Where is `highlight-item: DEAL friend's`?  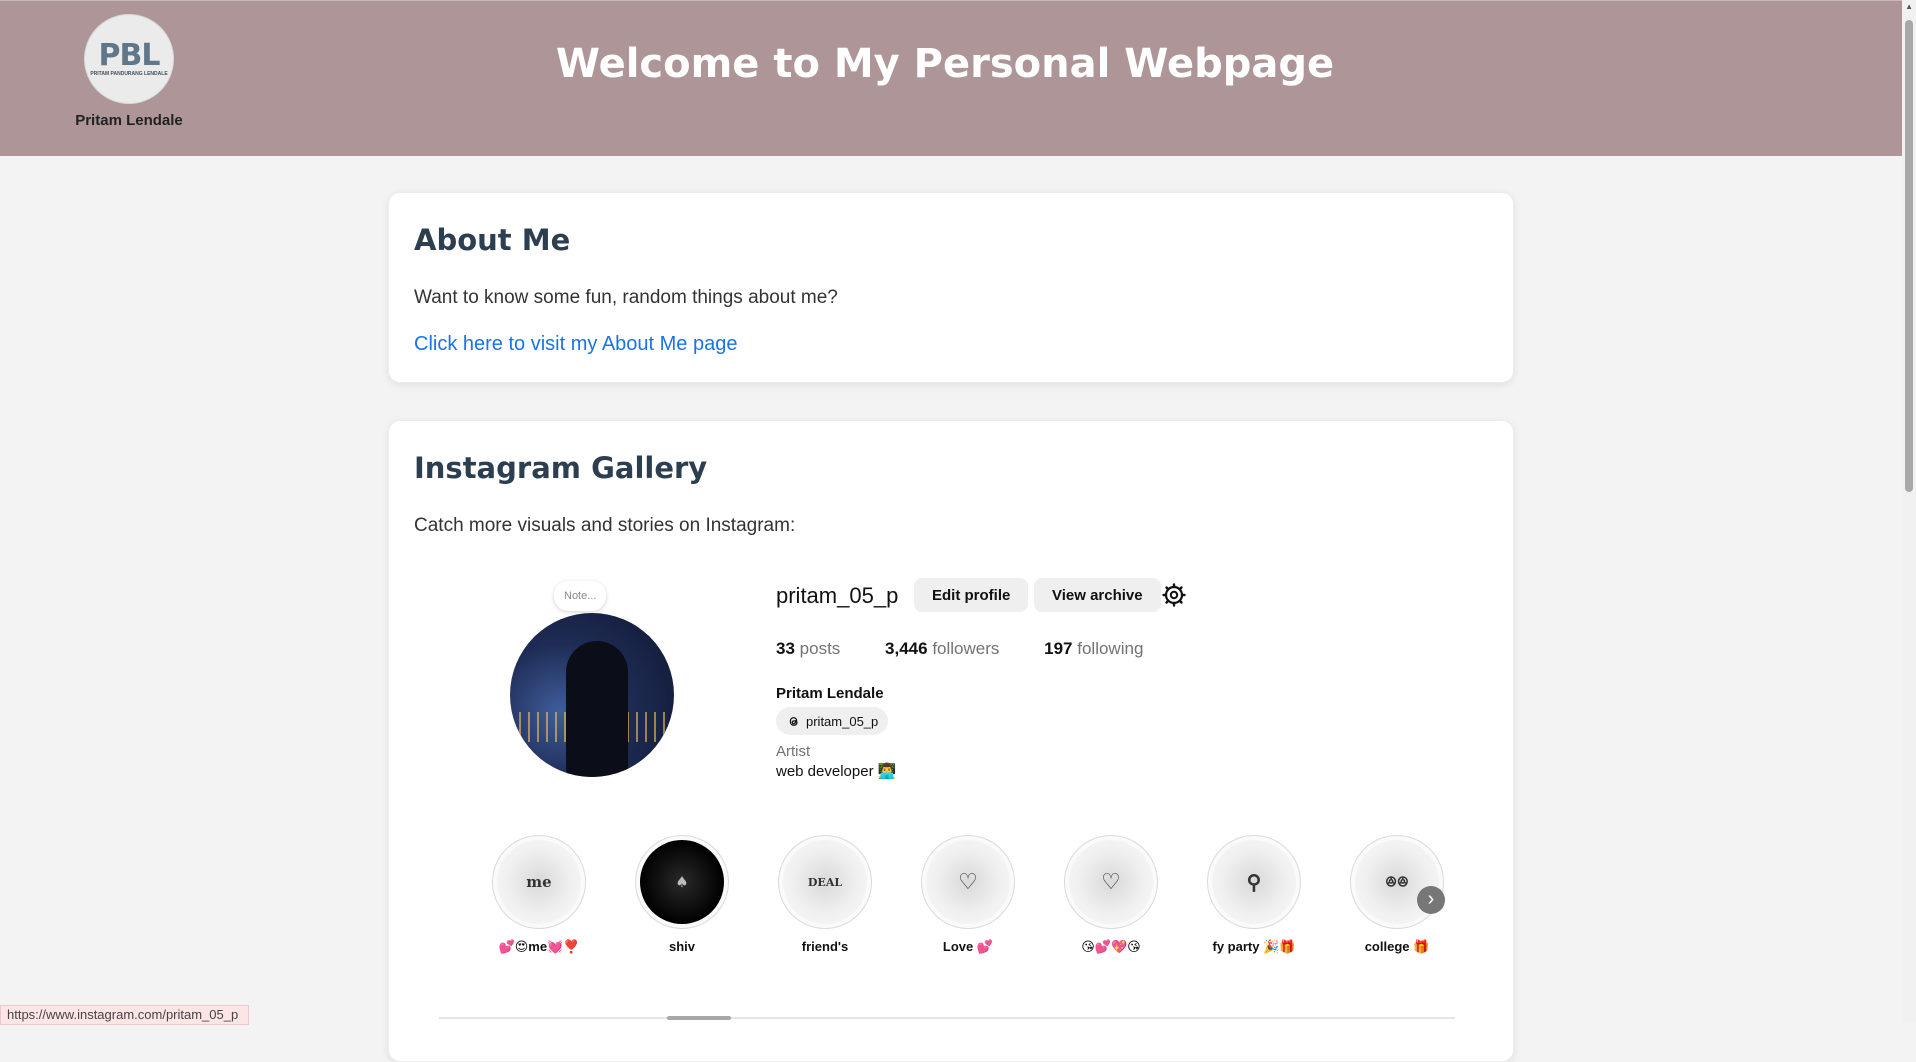 highlight-item: DEAL friend's is located at coordinates (825, 894).